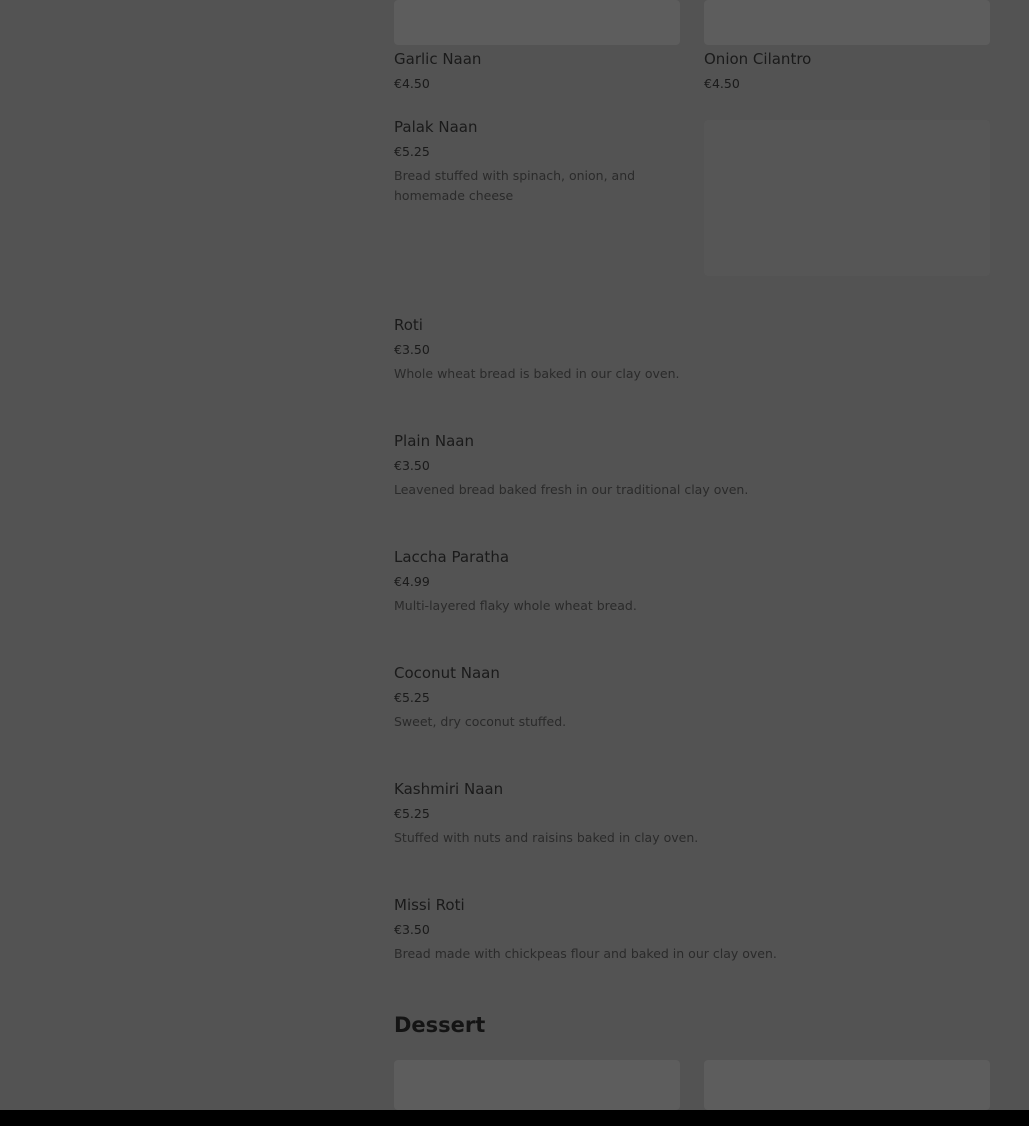  Describe the element at coordinates (437, 59) in the screenshot. I see `item-name-garlic-naan: Garlic Naan` at that location.